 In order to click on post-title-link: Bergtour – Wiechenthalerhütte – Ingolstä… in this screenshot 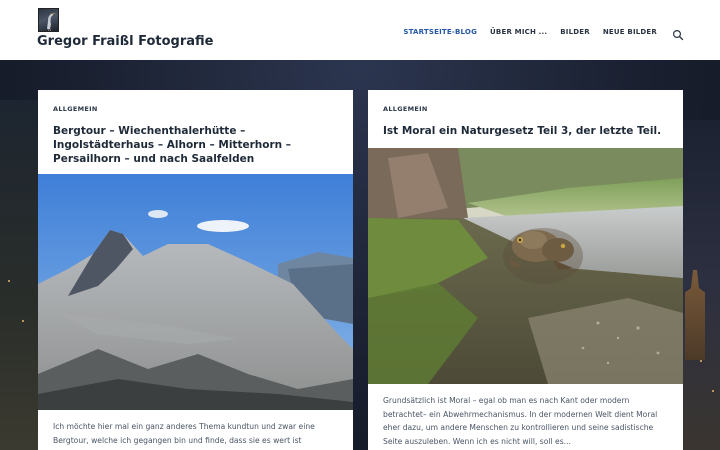, I will do `click(198, 145)`.